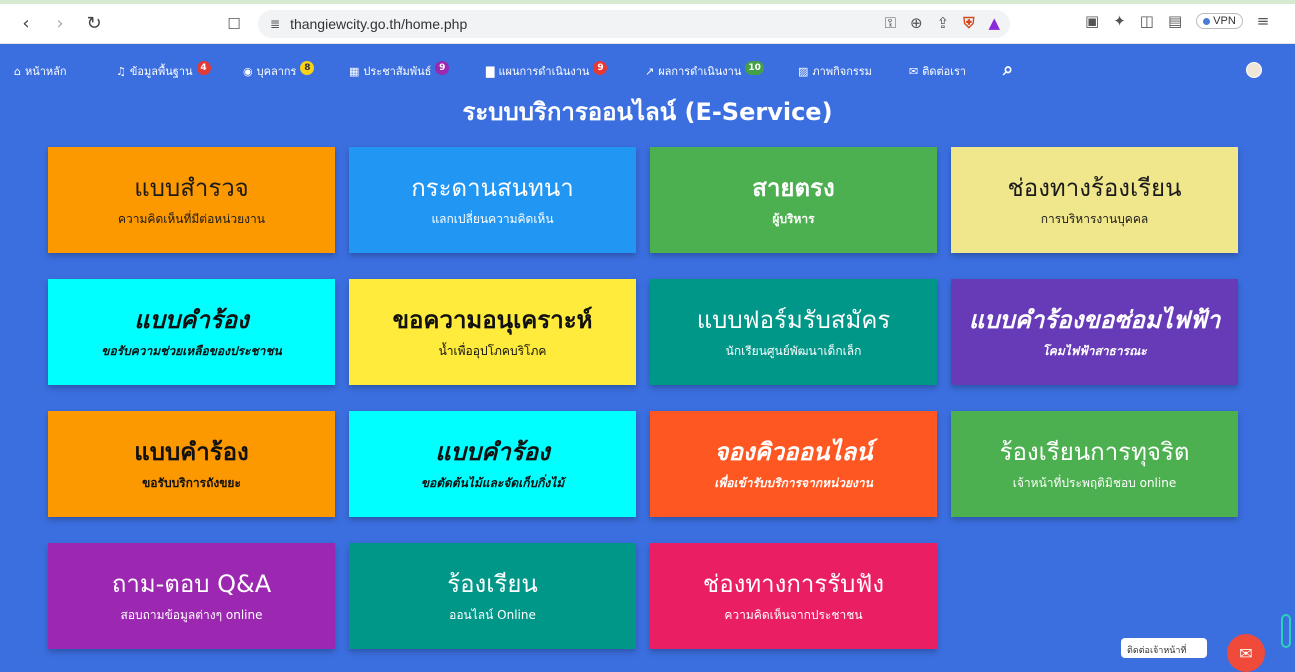  I want to click on card-subtitle: สอบถามข้อมูลต่างๆ online, so click(191, 614).